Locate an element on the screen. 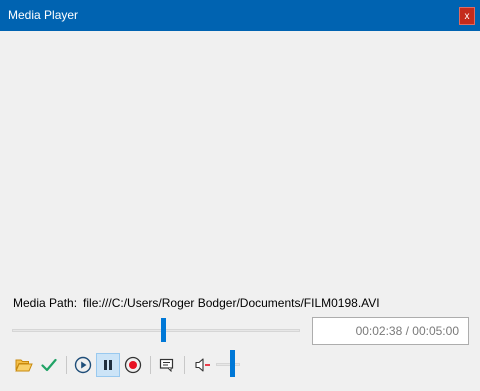  time-display: 00:02:38 / 00:05:00 is located at coordinates (390, 331).